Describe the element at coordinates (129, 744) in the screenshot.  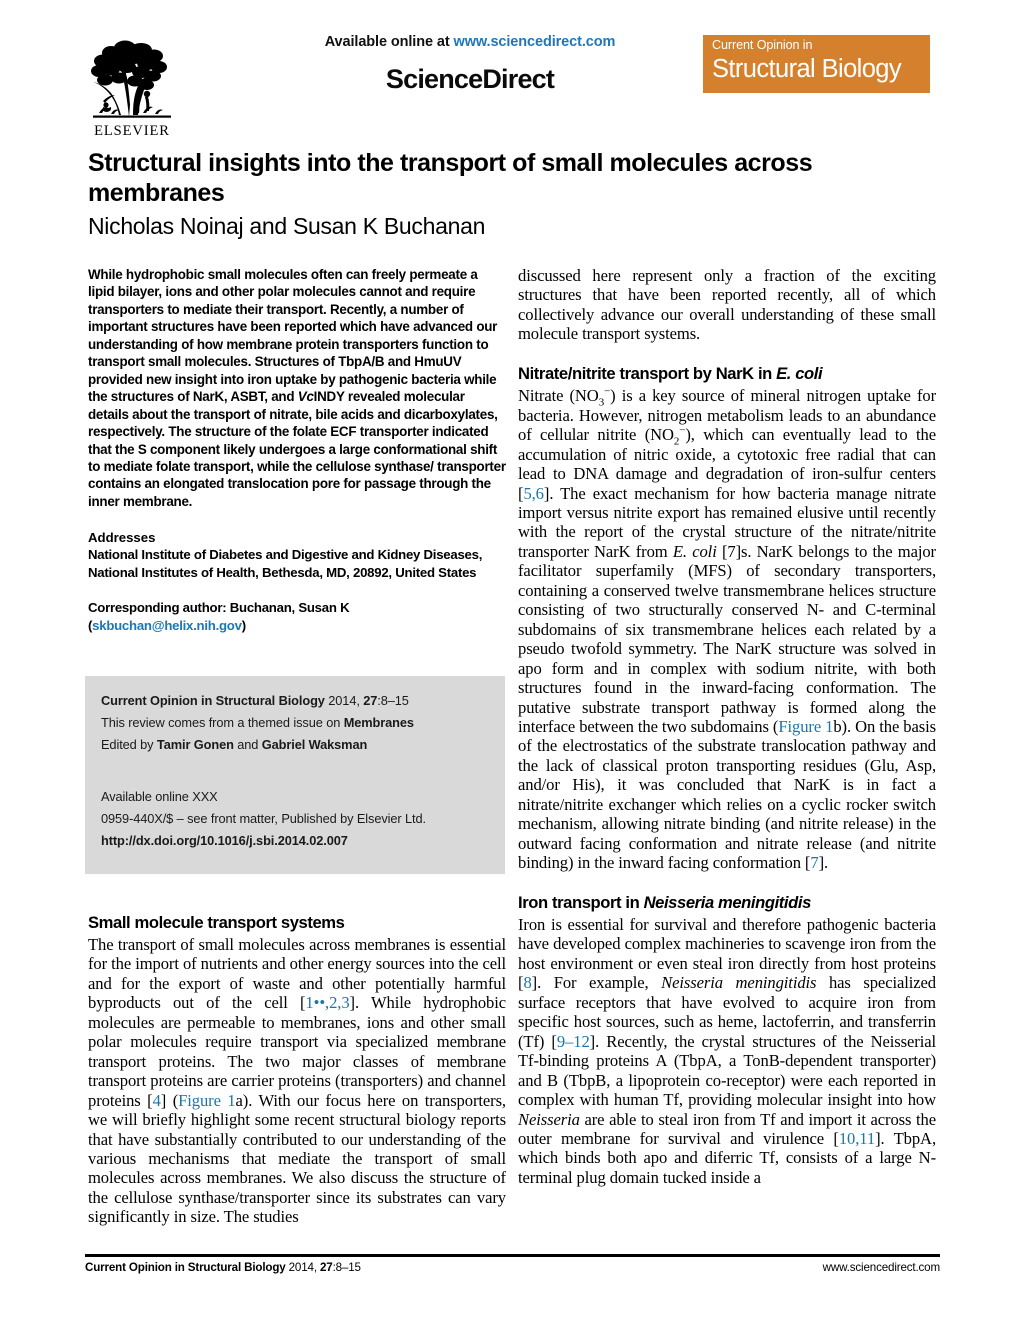
I see `info-edited-prefix: Edited by` at that location.